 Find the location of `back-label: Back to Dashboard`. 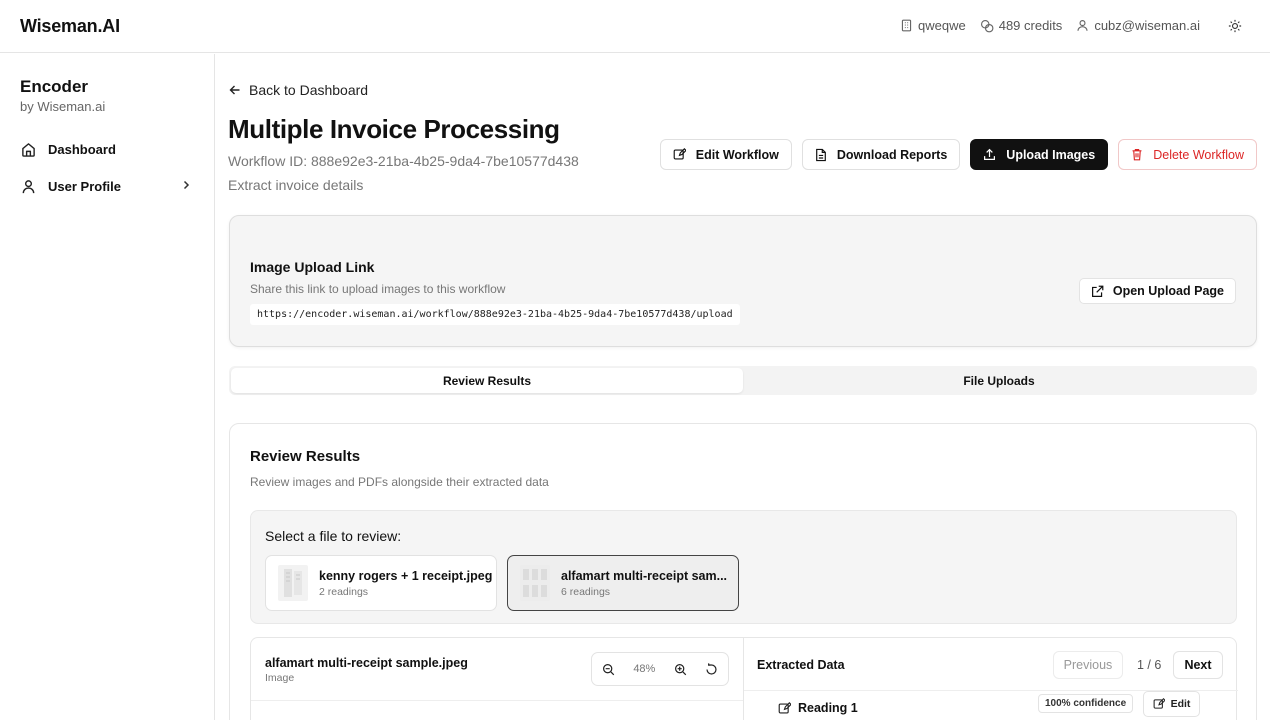

back-label: Back to Dashboard is located at coordinates (309, 90).